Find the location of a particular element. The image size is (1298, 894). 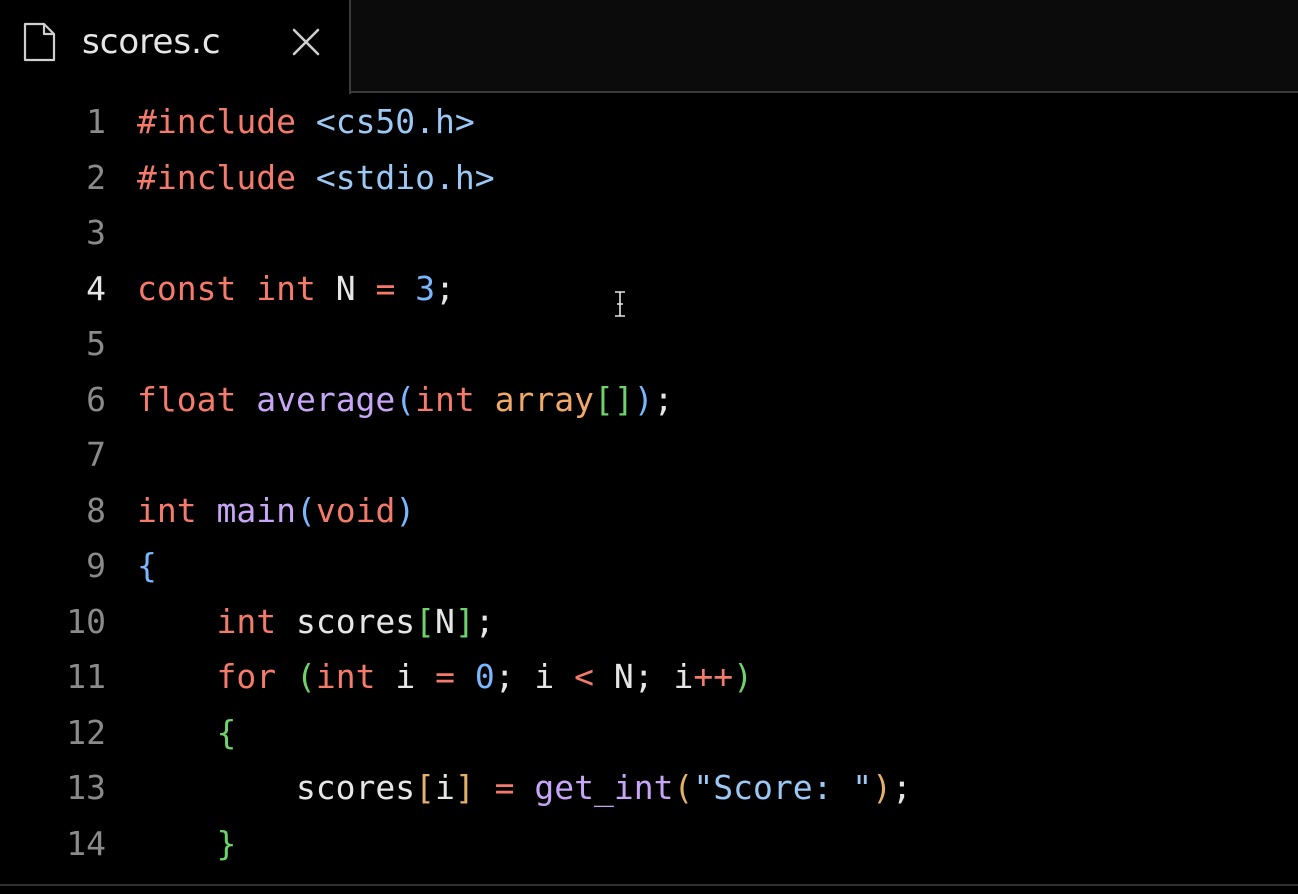

editor-bottom-divider is located at coordinates (649, 885).